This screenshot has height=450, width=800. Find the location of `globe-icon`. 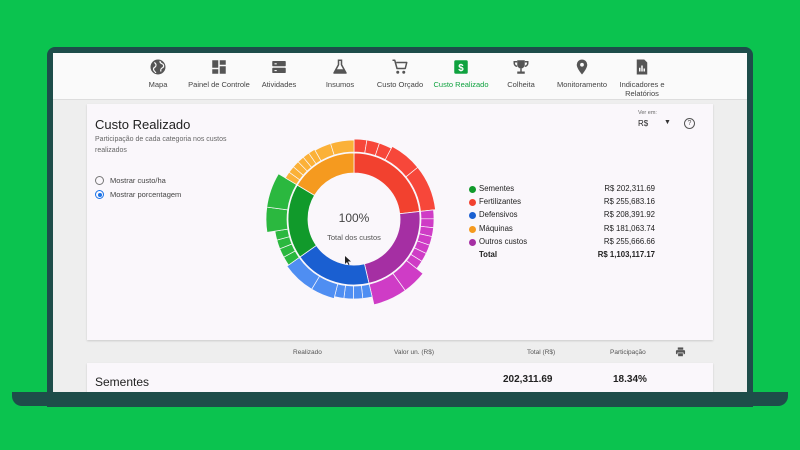

globe-icon is located at coordinates (158, 67).